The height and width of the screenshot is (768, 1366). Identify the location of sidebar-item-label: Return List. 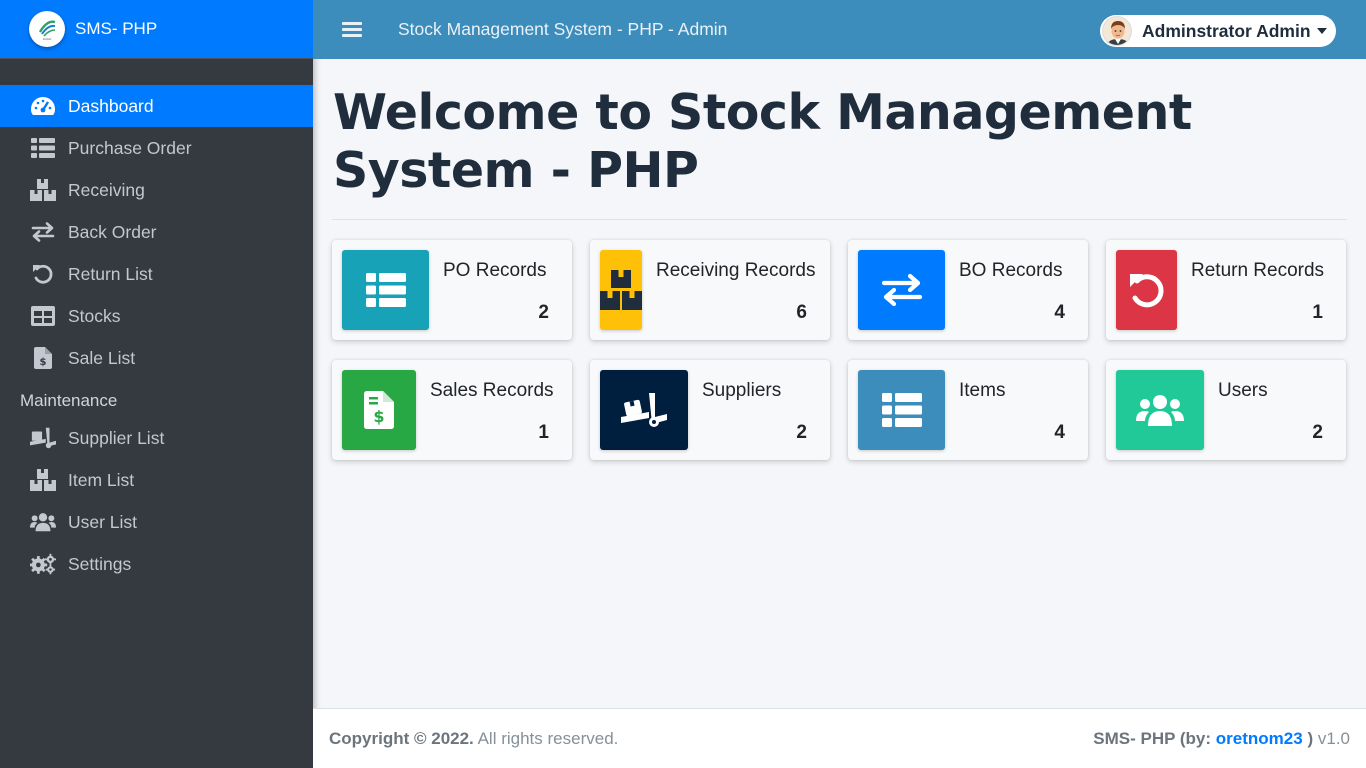
(110, 273).